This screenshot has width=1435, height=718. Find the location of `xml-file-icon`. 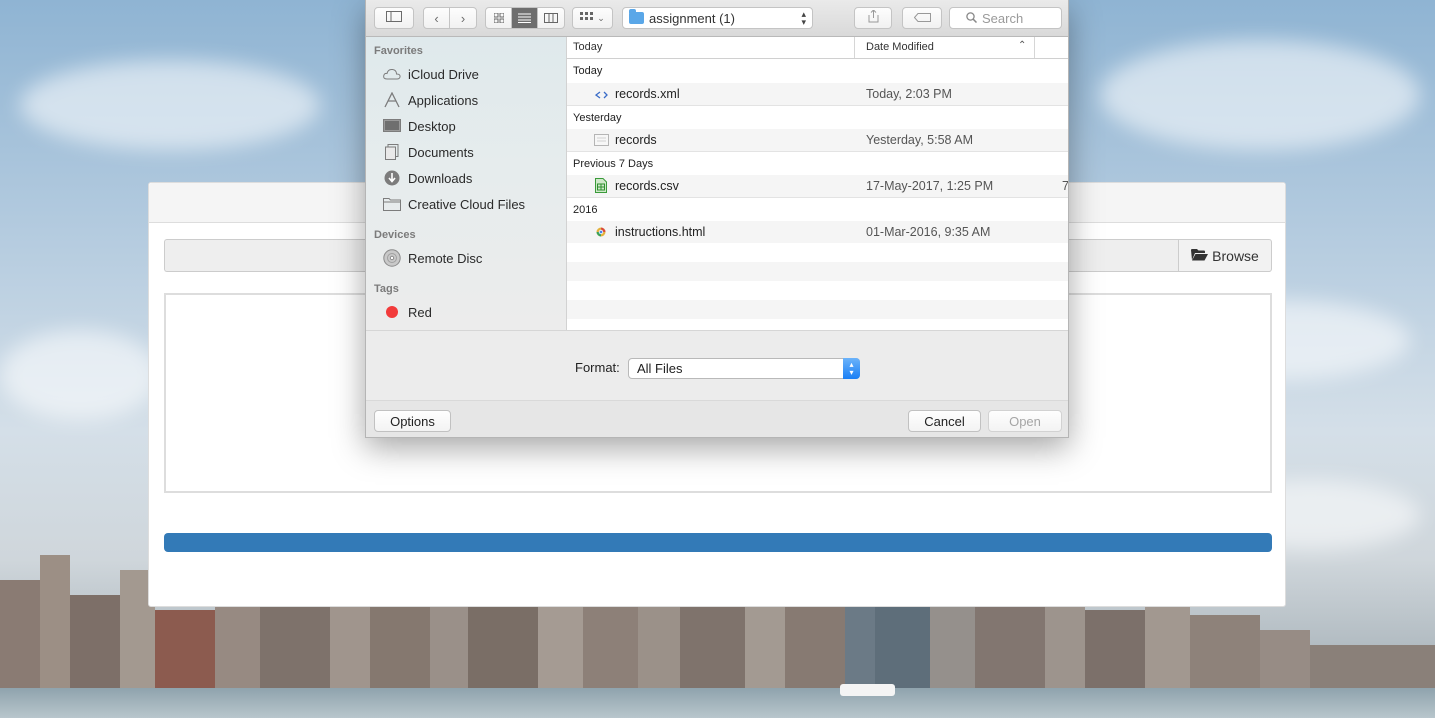

xml-file-icon is located at coordinates (601, 94).